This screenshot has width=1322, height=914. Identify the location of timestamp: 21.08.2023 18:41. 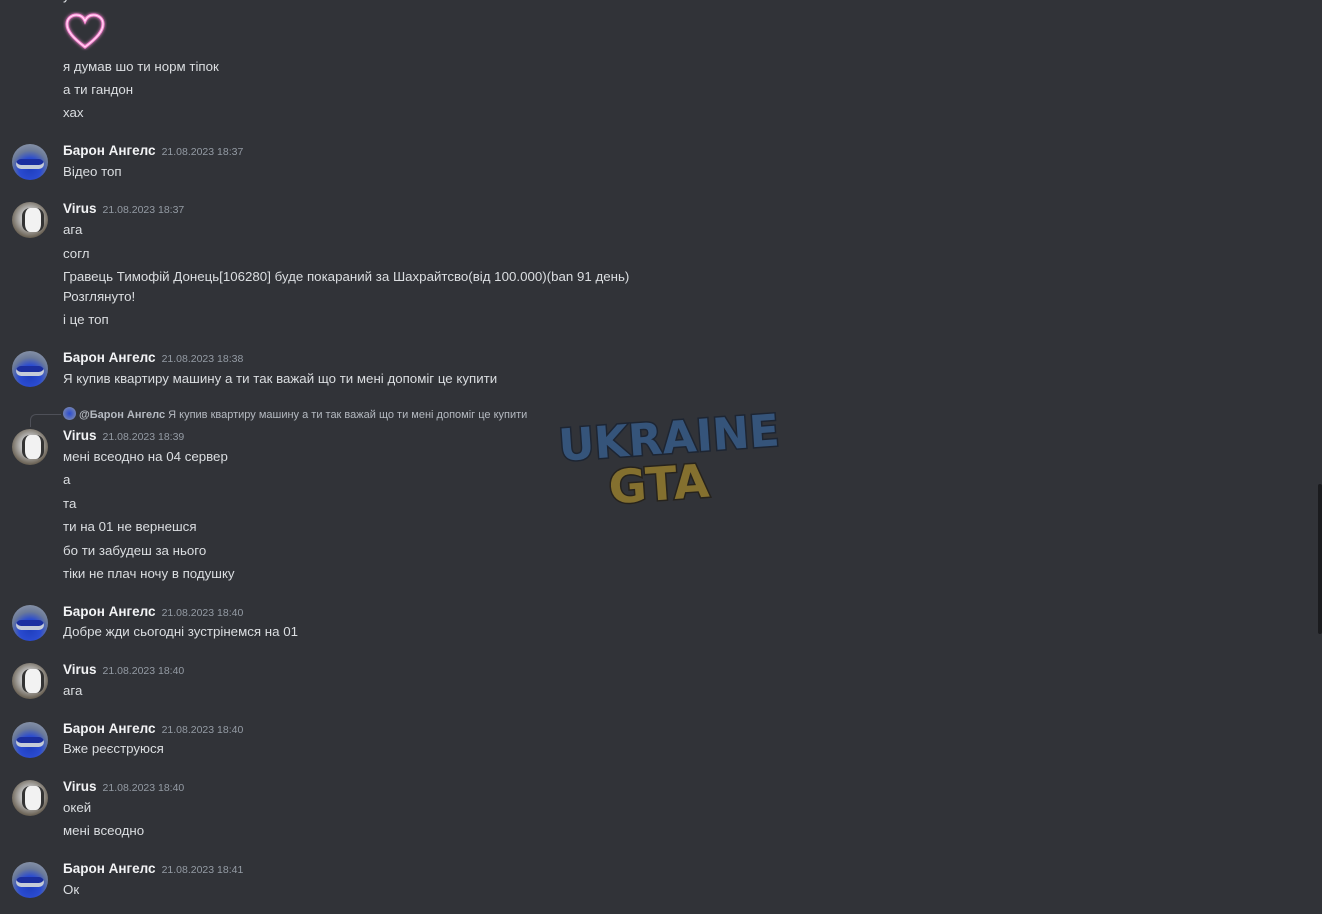
(202, 870).